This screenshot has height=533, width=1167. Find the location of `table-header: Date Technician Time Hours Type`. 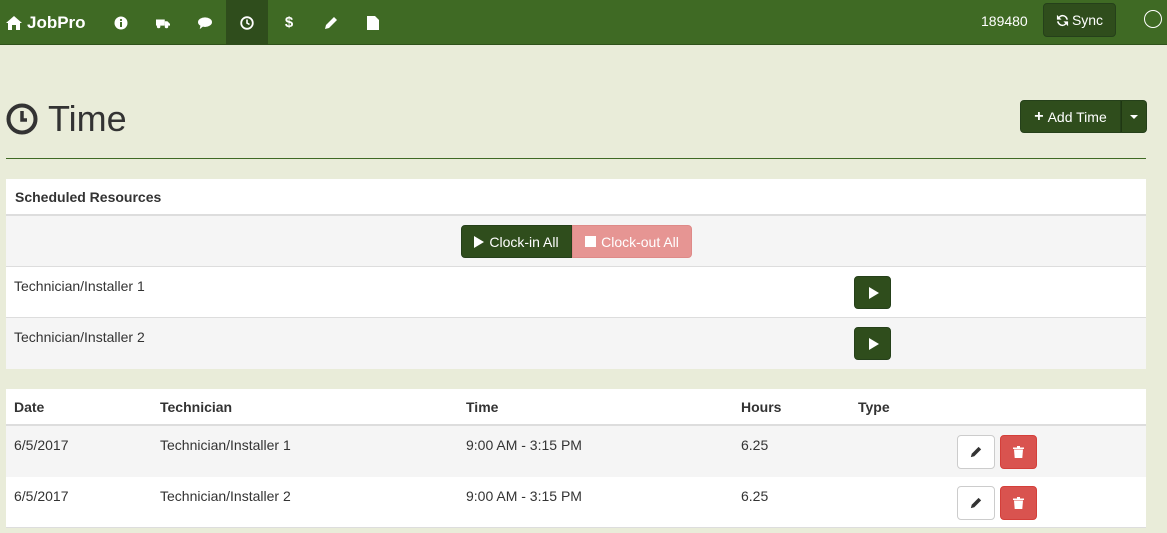

table-header: Date Technician Time Hours Type is located at coordinates (576, 407).